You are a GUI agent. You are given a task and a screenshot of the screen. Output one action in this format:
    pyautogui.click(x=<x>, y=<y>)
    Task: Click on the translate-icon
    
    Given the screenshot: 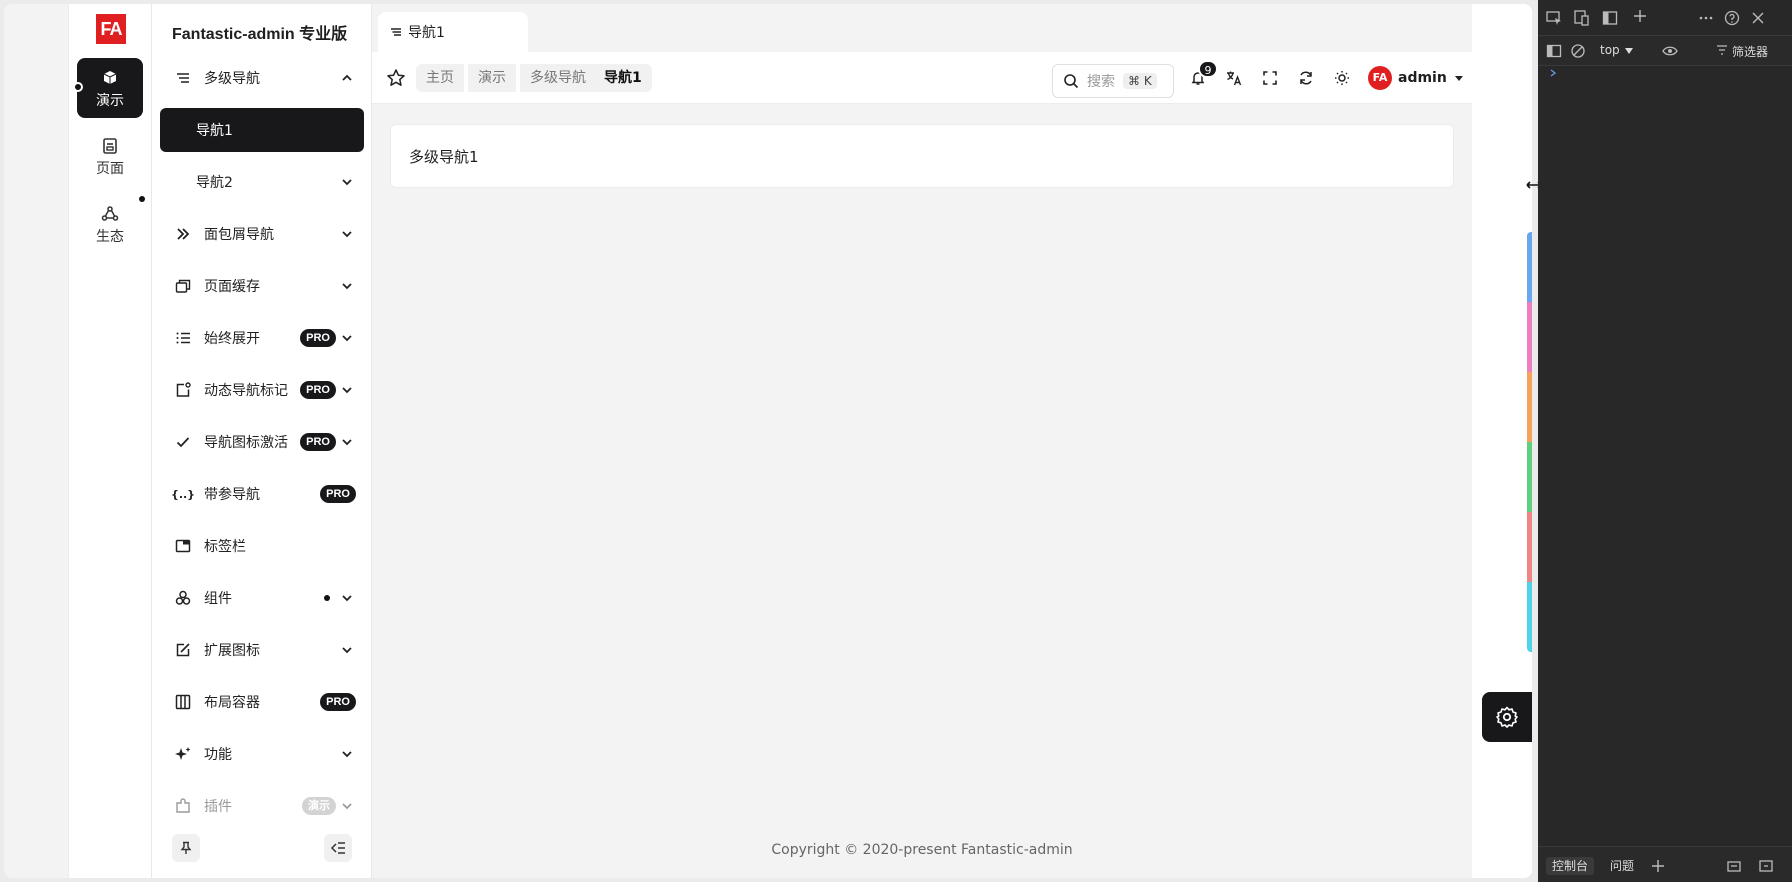 What is the action you would take?
    pyautogui.click(x=1234, y=78)
    